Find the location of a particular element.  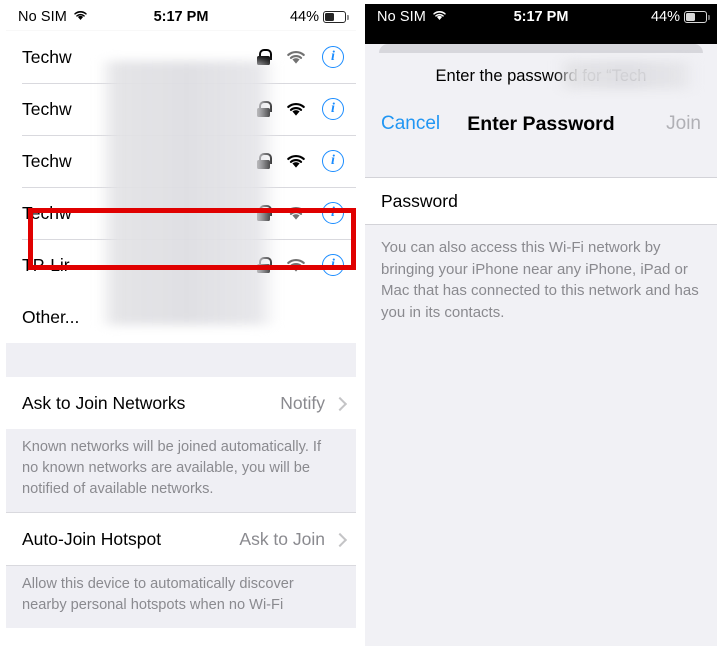

right-status-bar: No SIM 5:17 PM 44% is located at coordinates (541, 17).